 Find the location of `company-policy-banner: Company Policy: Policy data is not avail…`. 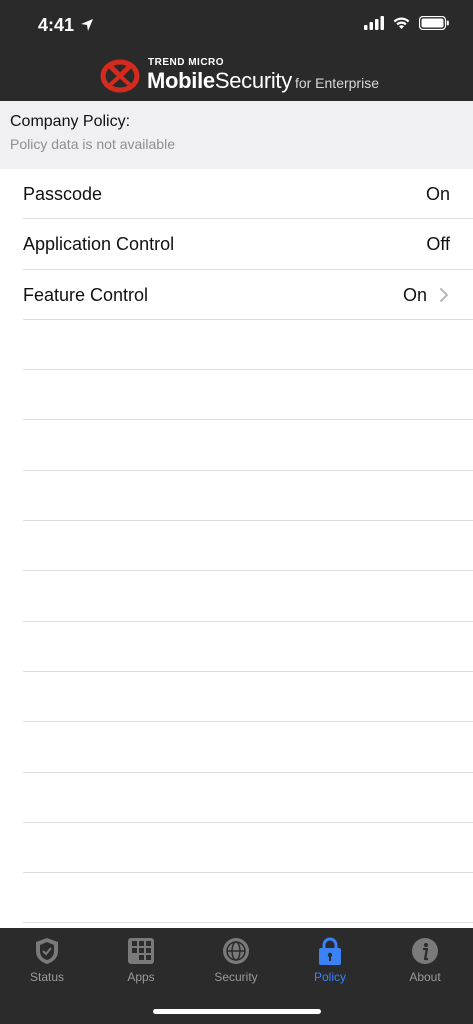

company-policy-banner: Company Policy: Policy data is not avail… is located at coordinates (236, 135).